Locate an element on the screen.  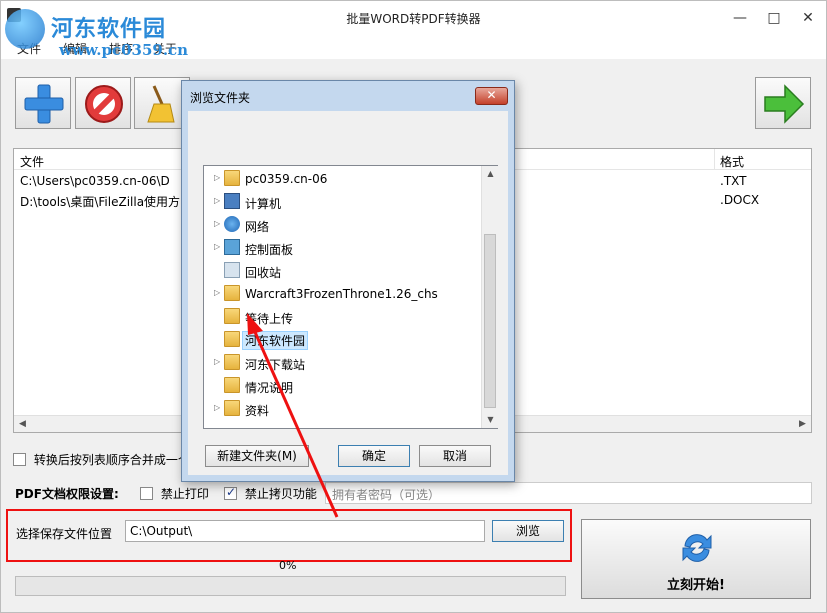
tree-item: ▷ 网络 is located at coordinates (341, 225).